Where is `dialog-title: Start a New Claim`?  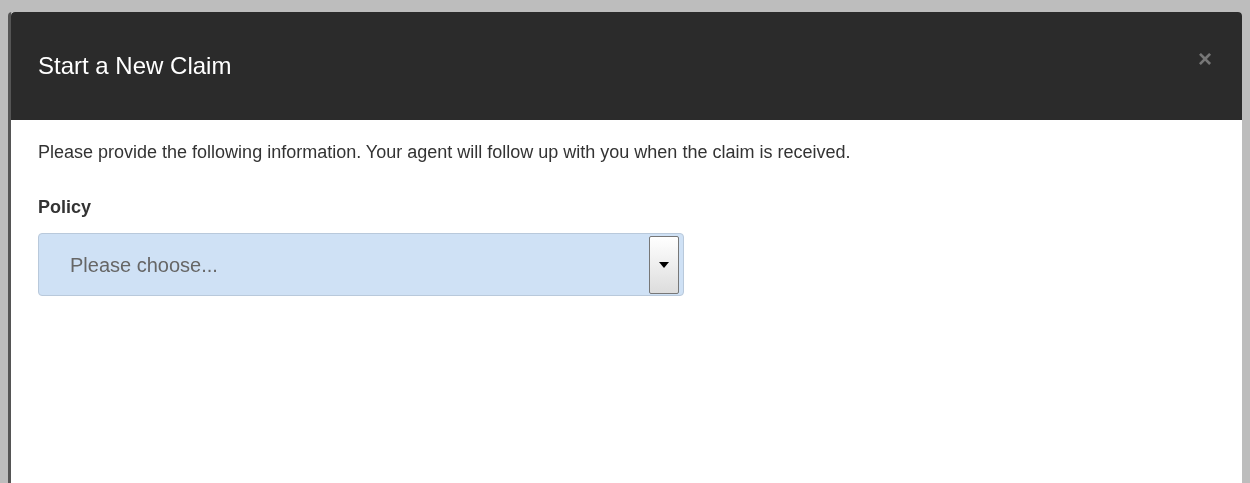
dialog-title: Start a New Claim is located at coordinates (135, 66).